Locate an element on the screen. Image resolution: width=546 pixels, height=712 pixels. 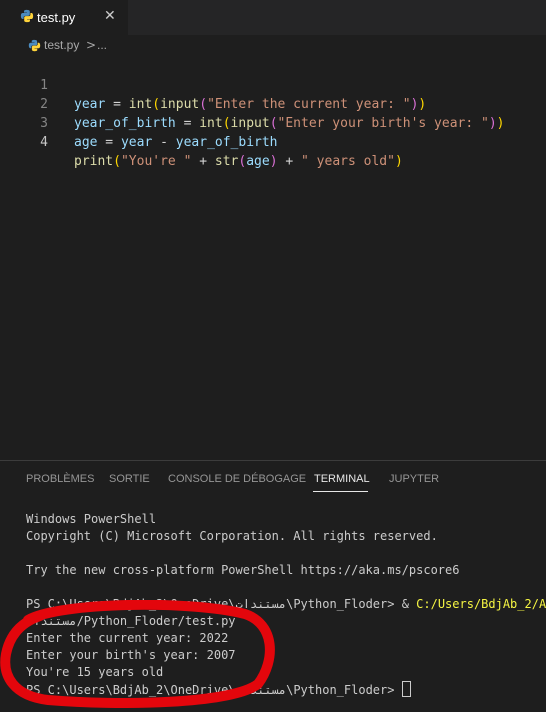
code-token: str is located at coordinates (226, 161).